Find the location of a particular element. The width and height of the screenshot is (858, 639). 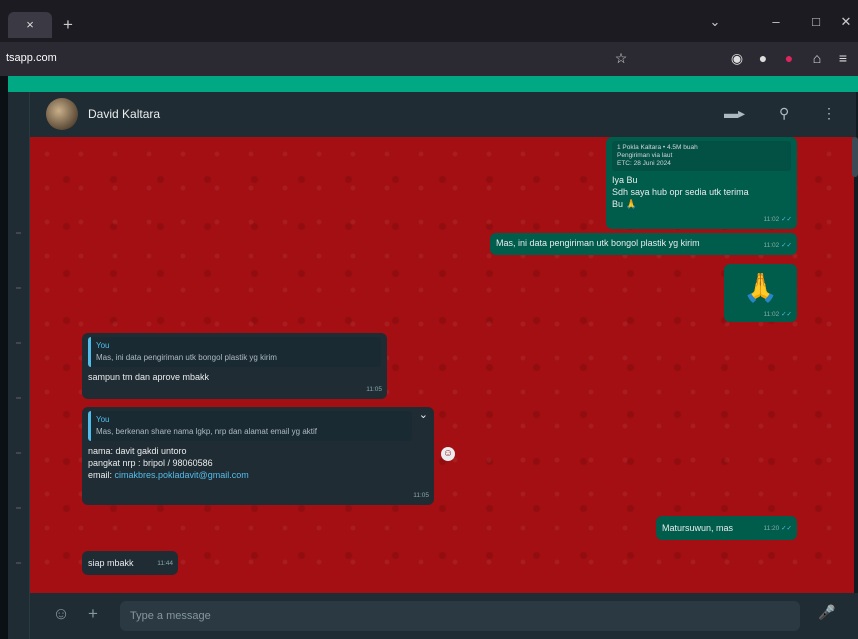

message-bubble-outgoing: 🙏 11:02 ✓✓ is located at coordinates (760, 293).